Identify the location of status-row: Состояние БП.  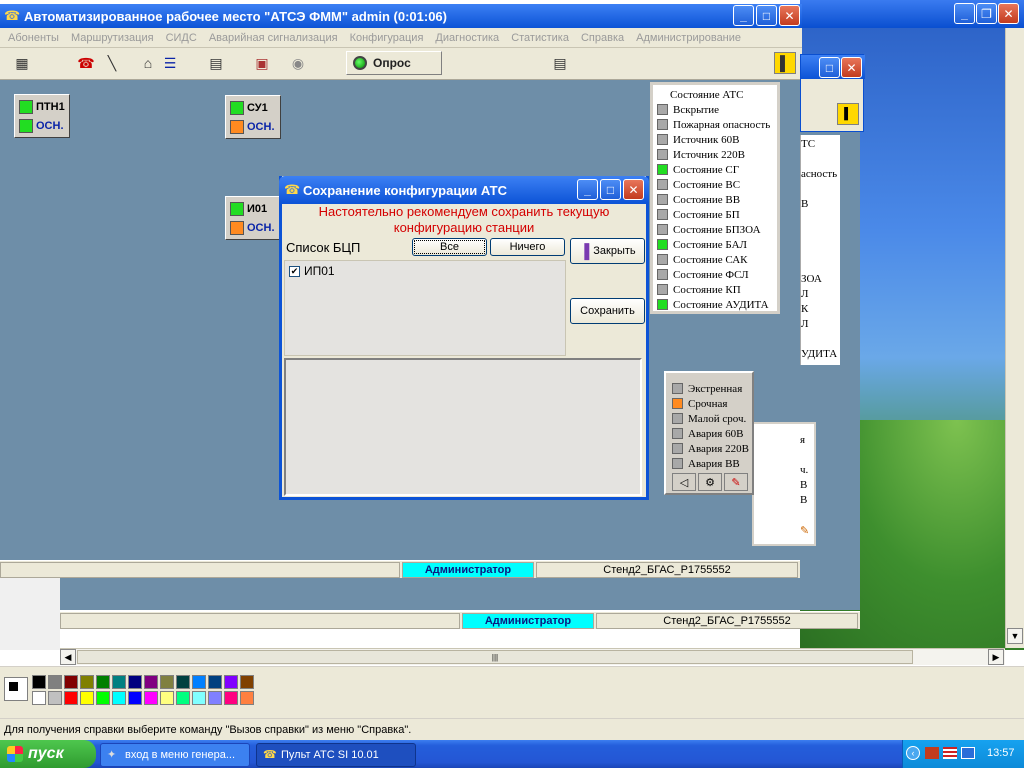
(698, 214).